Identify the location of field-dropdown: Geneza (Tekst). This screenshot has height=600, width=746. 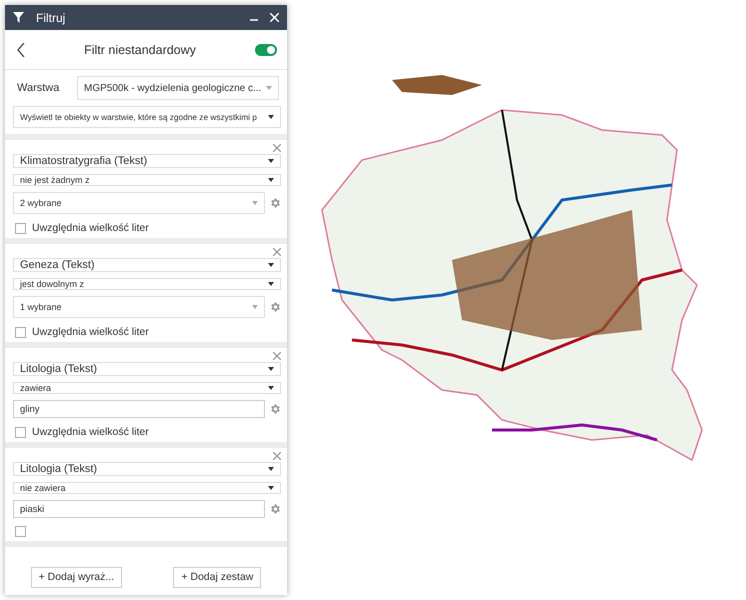
(147, 265).